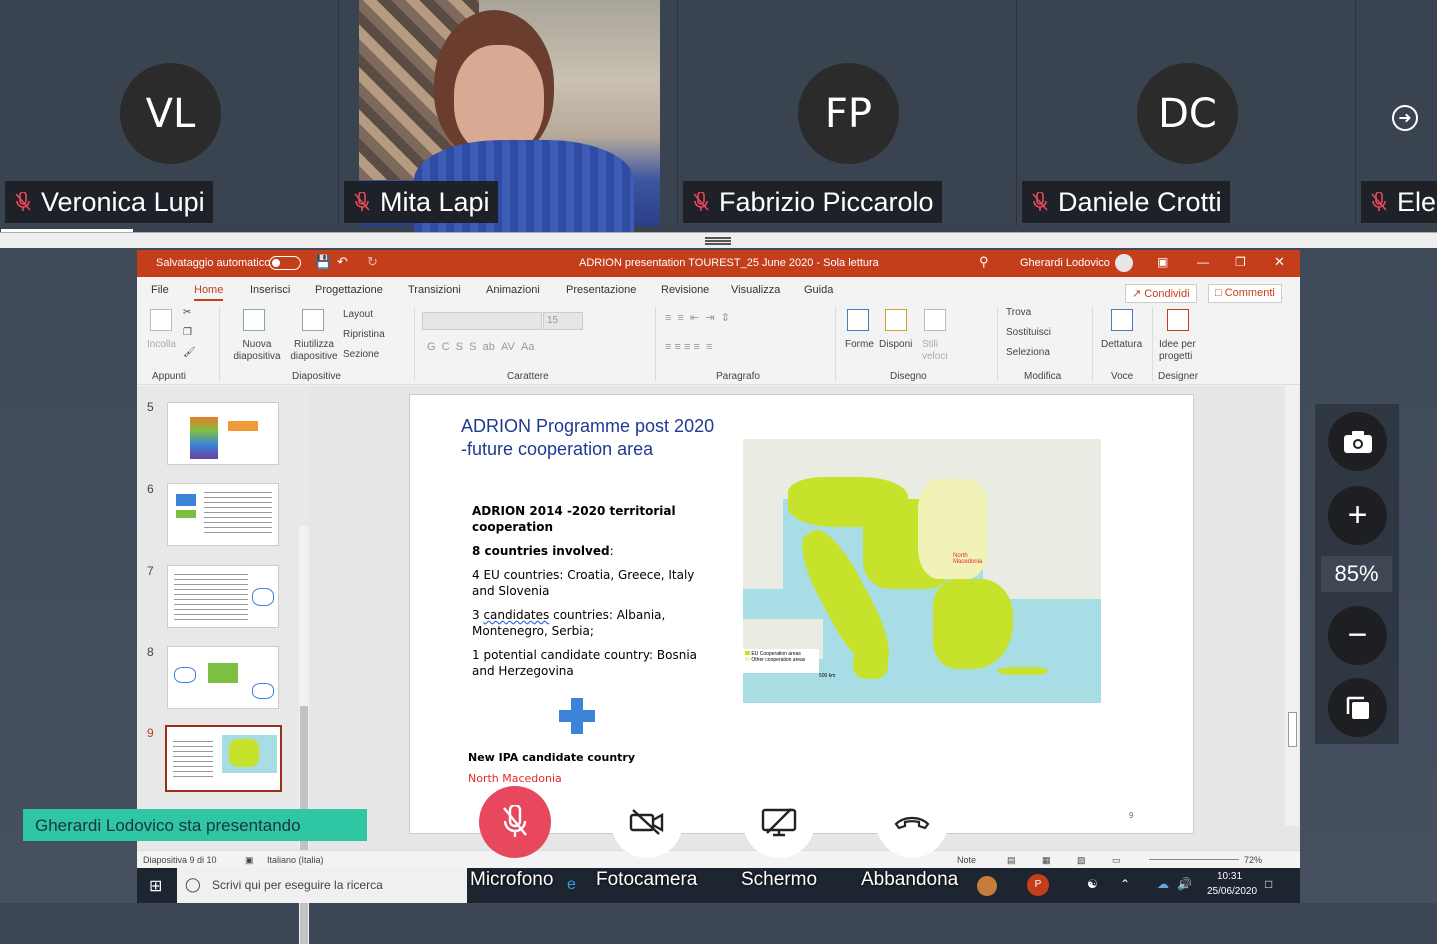  I want to click on font-size-field: 15, so click(563, 321).